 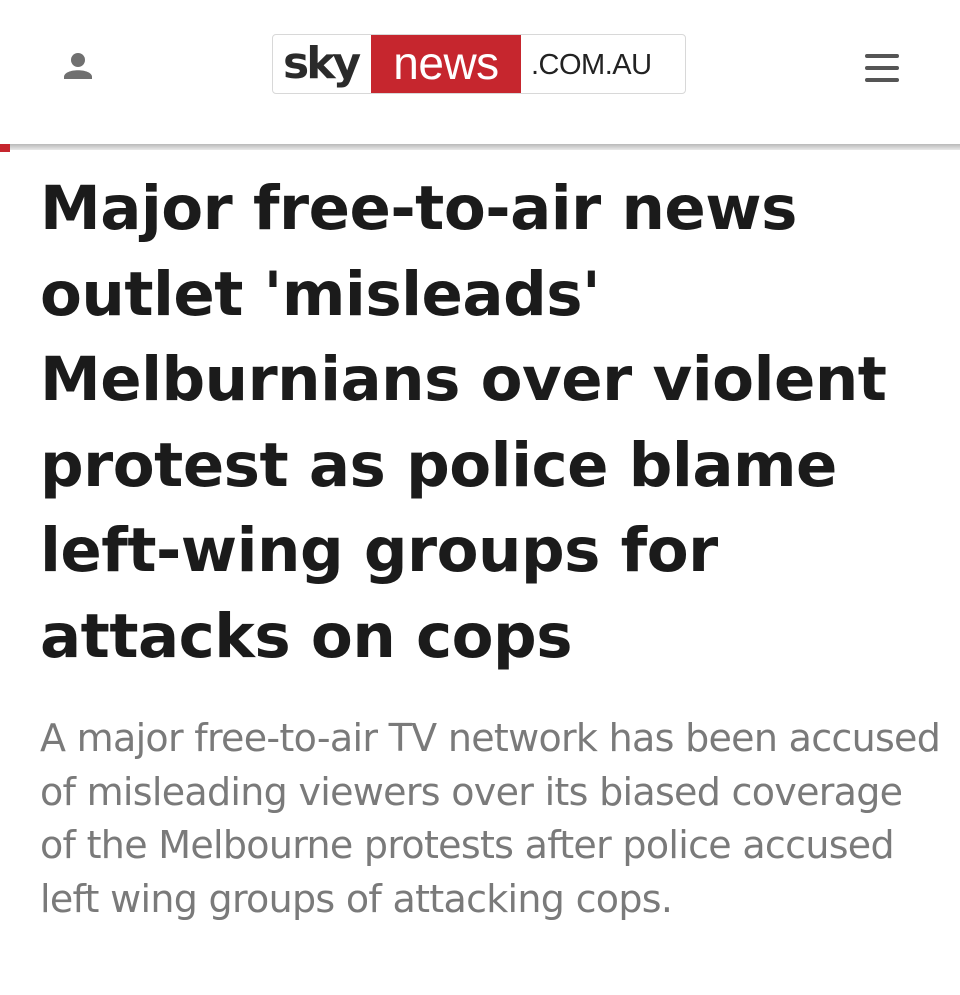 I want to click on logo-sky-text: sky, so click(x=322, y=63).